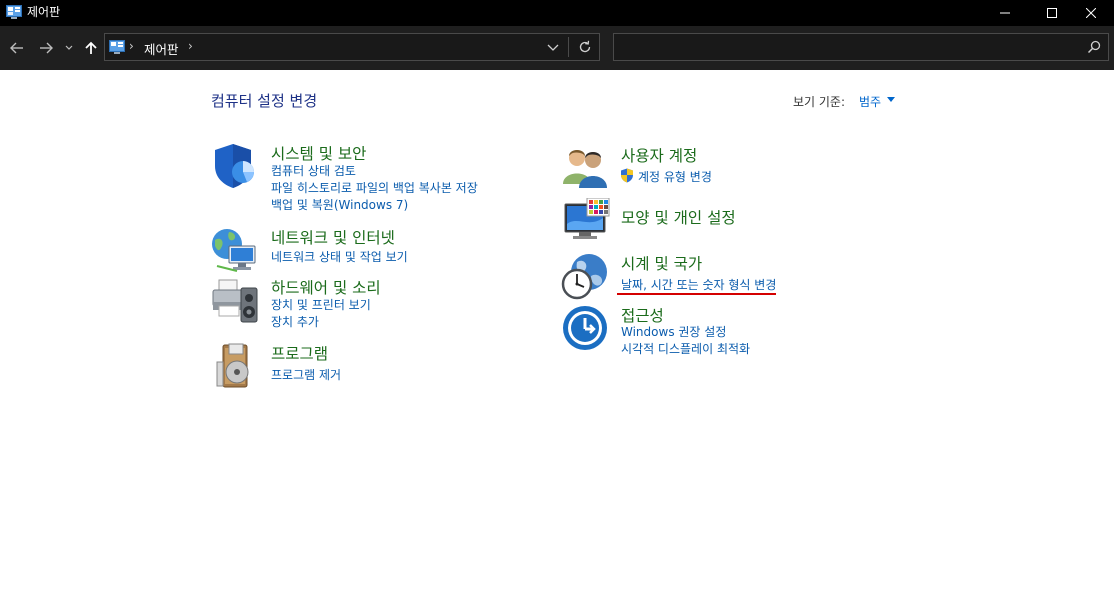  Describe the element at coordinates (627, 175) in the screenshot. I see `uac-shield-icon` at that location.